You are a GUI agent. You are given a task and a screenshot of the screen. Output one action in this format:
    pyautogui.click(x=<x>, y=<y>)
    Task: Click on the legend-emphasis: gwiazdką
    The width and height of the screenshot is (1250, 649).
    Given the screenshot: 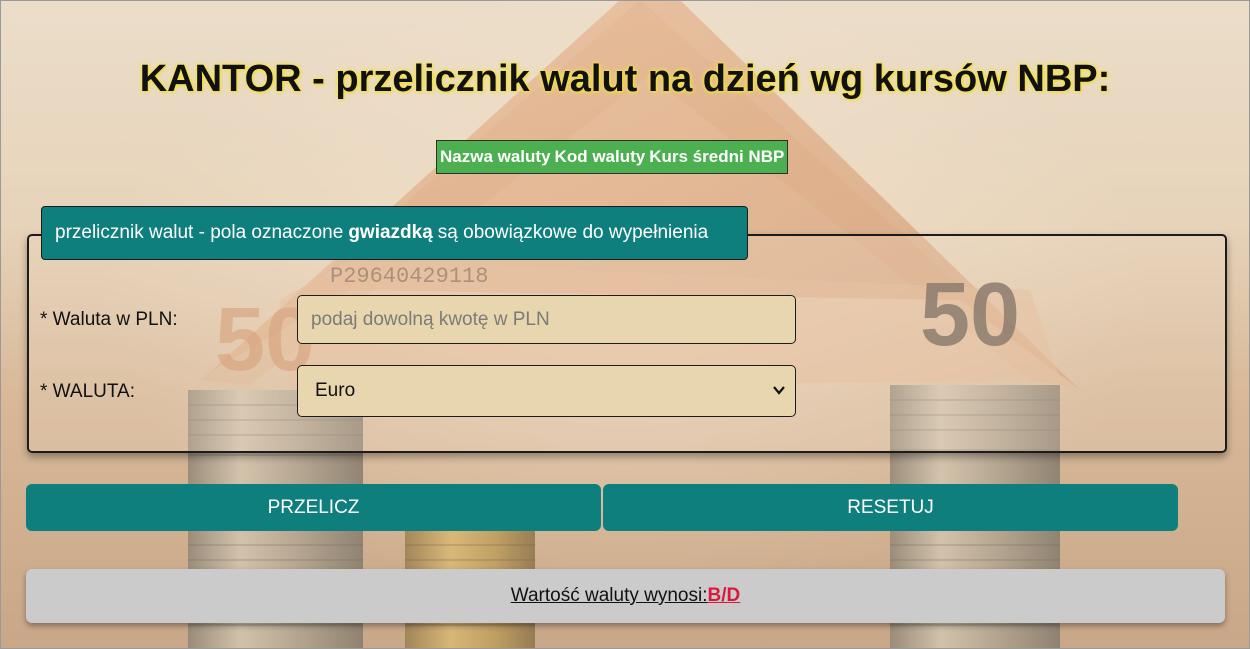 What is the action you would take?
    pyautogui.click(x=390, y=232)
    